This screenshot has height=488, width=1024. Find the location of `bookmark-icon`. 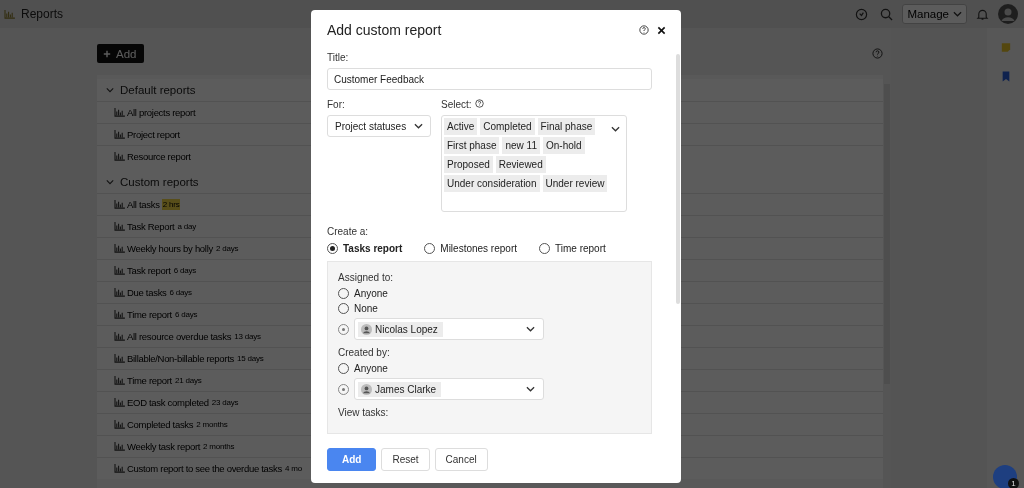

bookmark-icon is located at coordinates (1005, 76).